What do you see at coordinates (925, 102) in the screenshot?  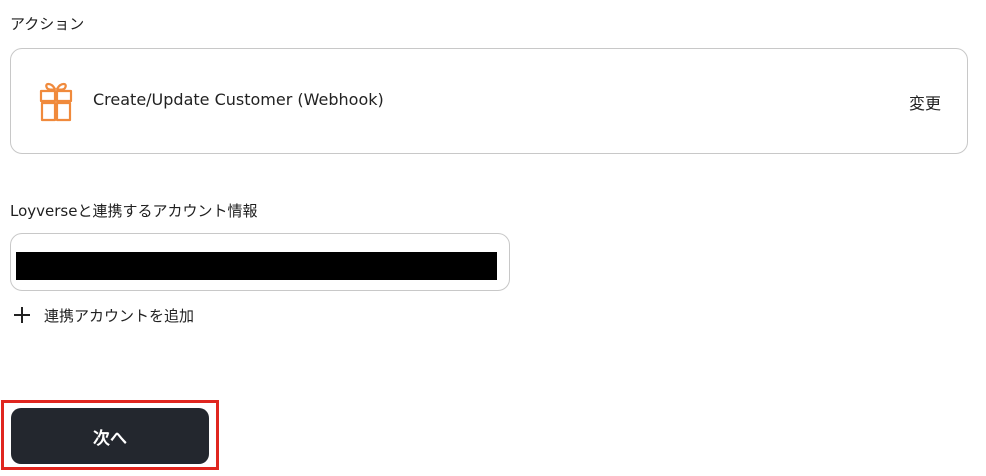 I see `change-action-link: 変更` at bounding box center [925, 102].